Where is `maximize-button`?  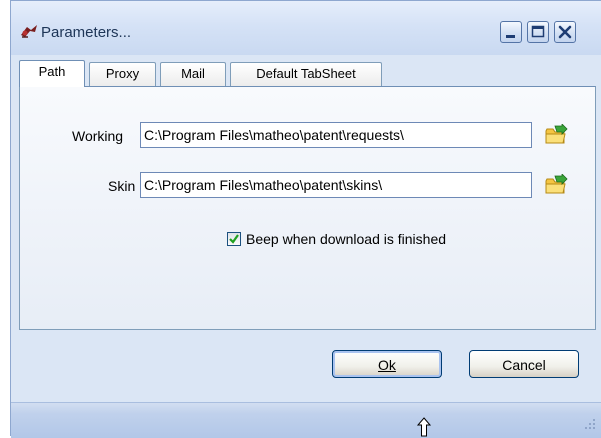 maximize-button is located at coordinates (538, 32).